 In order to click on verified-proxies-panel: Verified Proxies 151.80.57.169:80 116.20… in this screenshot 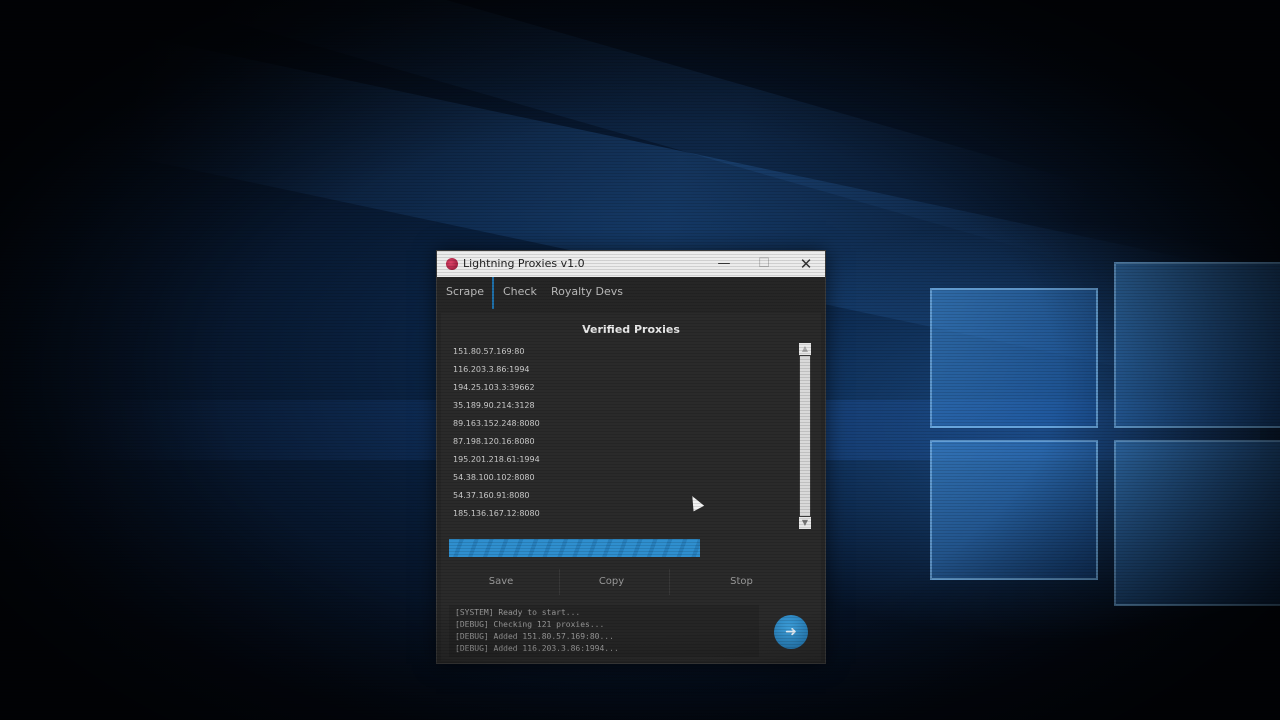, I will do `click(631, 487)`.